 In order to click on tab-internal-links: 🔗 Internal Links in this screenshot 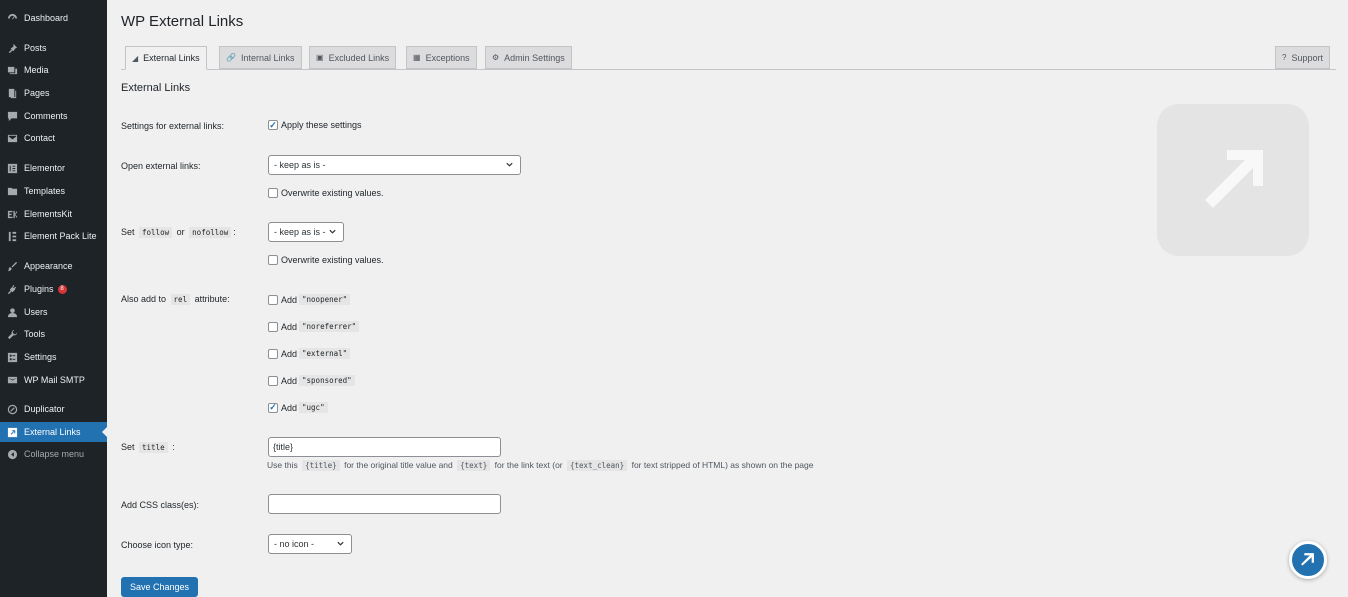, I will do `click(260, 57)`.